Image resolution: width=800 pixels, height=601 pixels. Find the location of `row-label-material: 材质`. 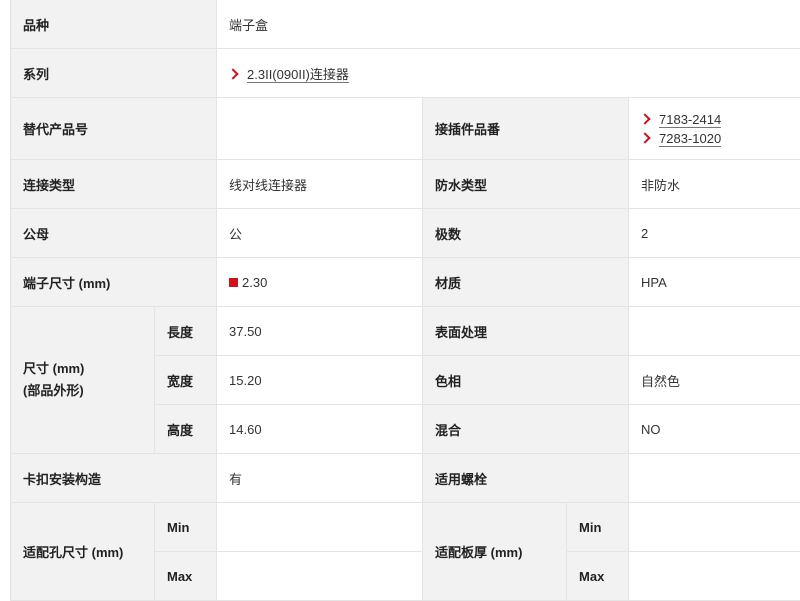

row-label-material: 材质 is located at coordinates (526, 282).